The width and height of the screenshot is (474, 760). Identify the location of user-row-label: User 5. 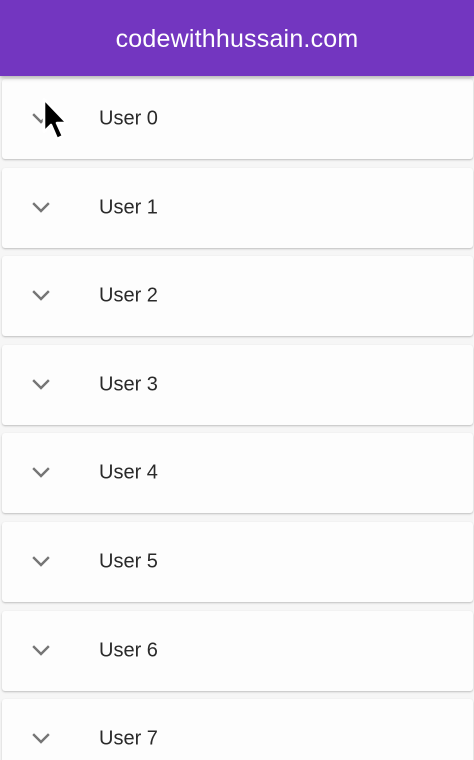
(128, 561).